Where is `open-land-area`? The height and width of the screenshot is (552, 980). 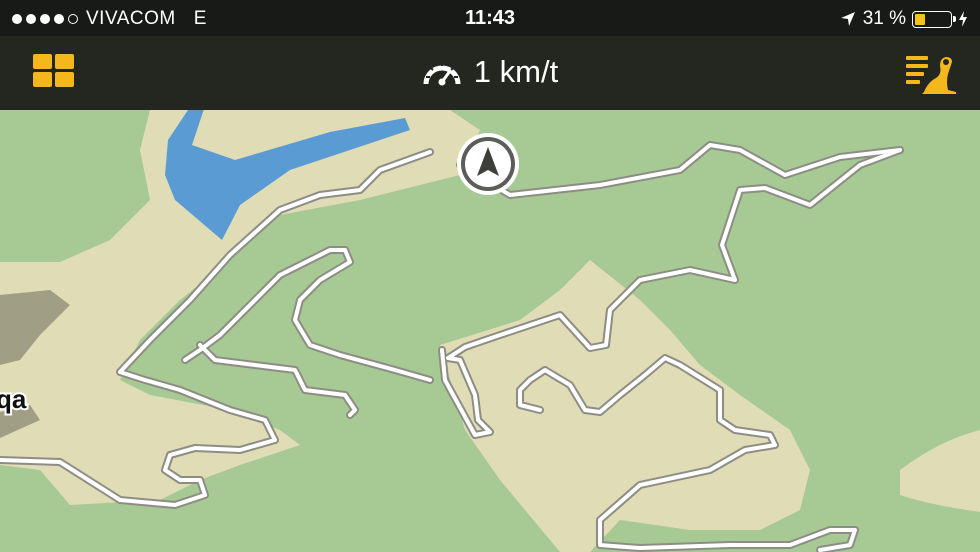 open-land-area is located at coordinates (940, 471).